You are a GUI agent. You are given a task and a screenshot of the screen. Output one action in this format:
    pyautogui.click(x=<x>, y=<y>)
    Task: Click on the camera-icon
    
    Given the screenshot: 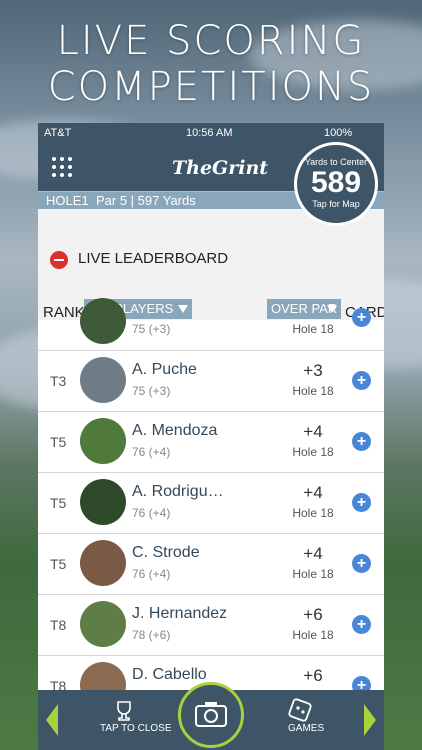 What is the action you would take?
    pyautogui.click(x=211, y=714)
    